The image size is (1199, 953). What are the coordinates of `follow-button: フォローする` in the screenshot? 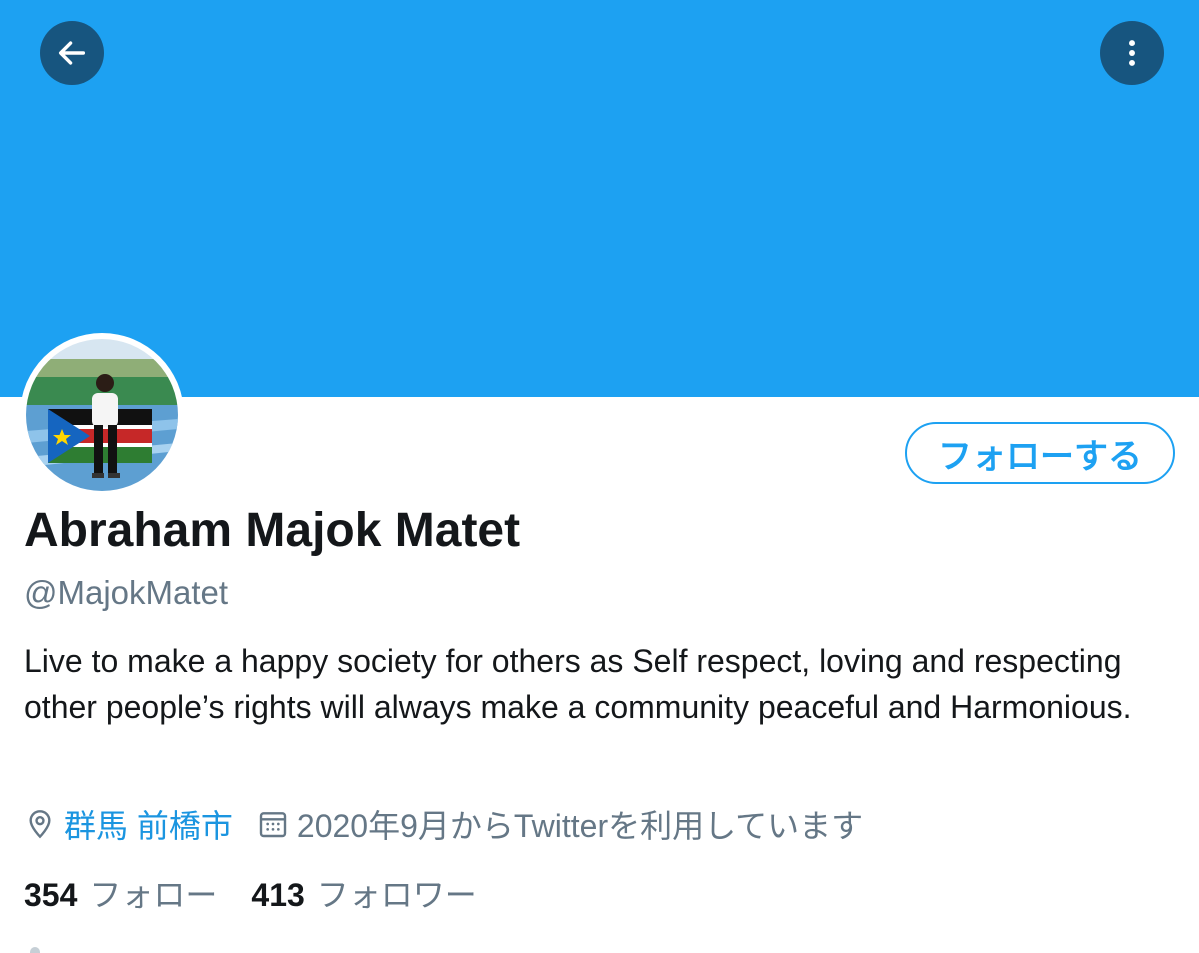 It's located at (1040, 453).